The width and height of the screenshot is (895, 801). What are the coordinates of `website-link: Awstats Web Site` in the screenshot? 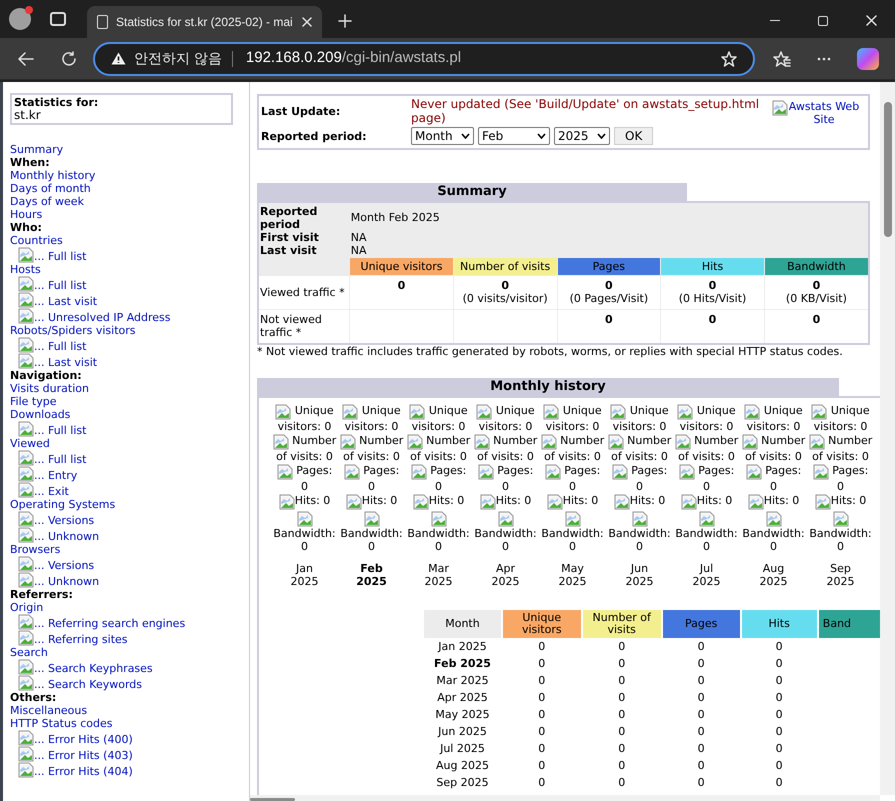 It's located at (824, 113).